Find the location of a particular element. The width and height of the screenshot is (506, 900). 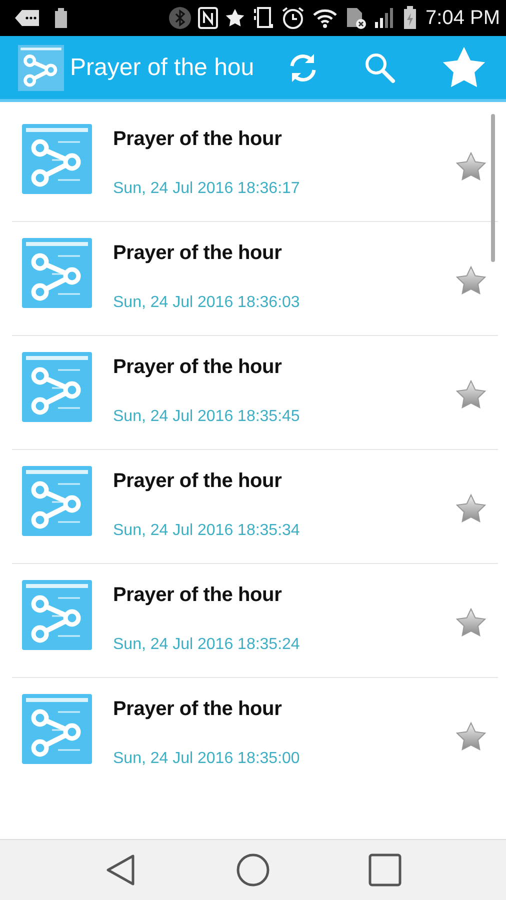

wifi-icon is located at coordinates (325, 18).